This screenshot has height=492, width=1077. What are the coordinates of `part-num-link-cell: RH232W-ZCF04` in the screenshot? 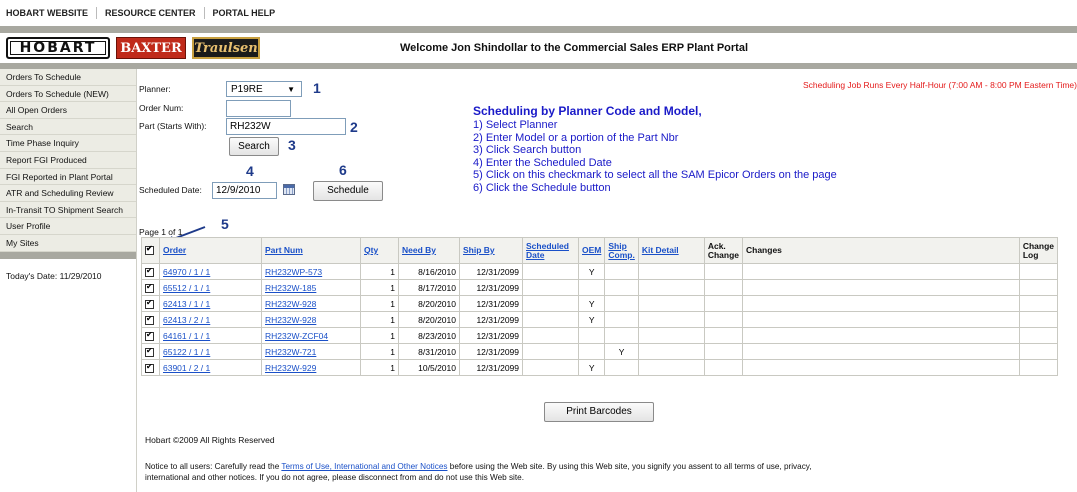 It's located at (311, 335).